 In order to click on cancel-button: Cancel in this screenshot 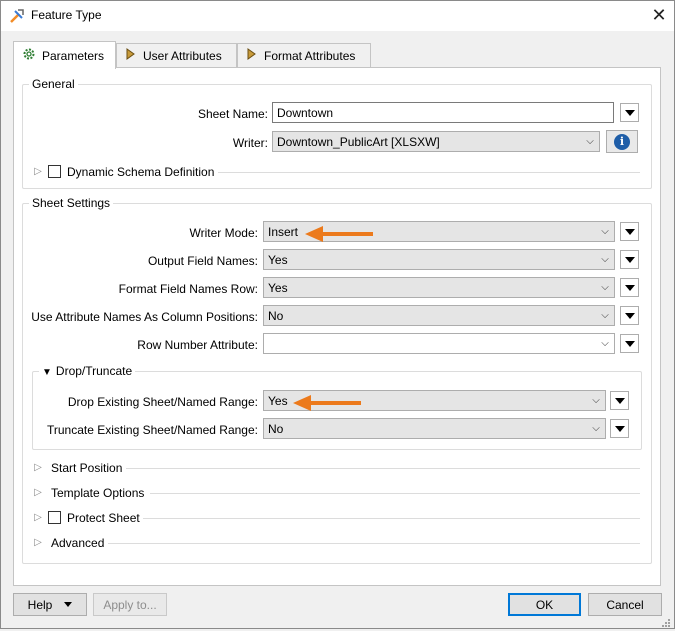, I will do `click(625, 604)`.